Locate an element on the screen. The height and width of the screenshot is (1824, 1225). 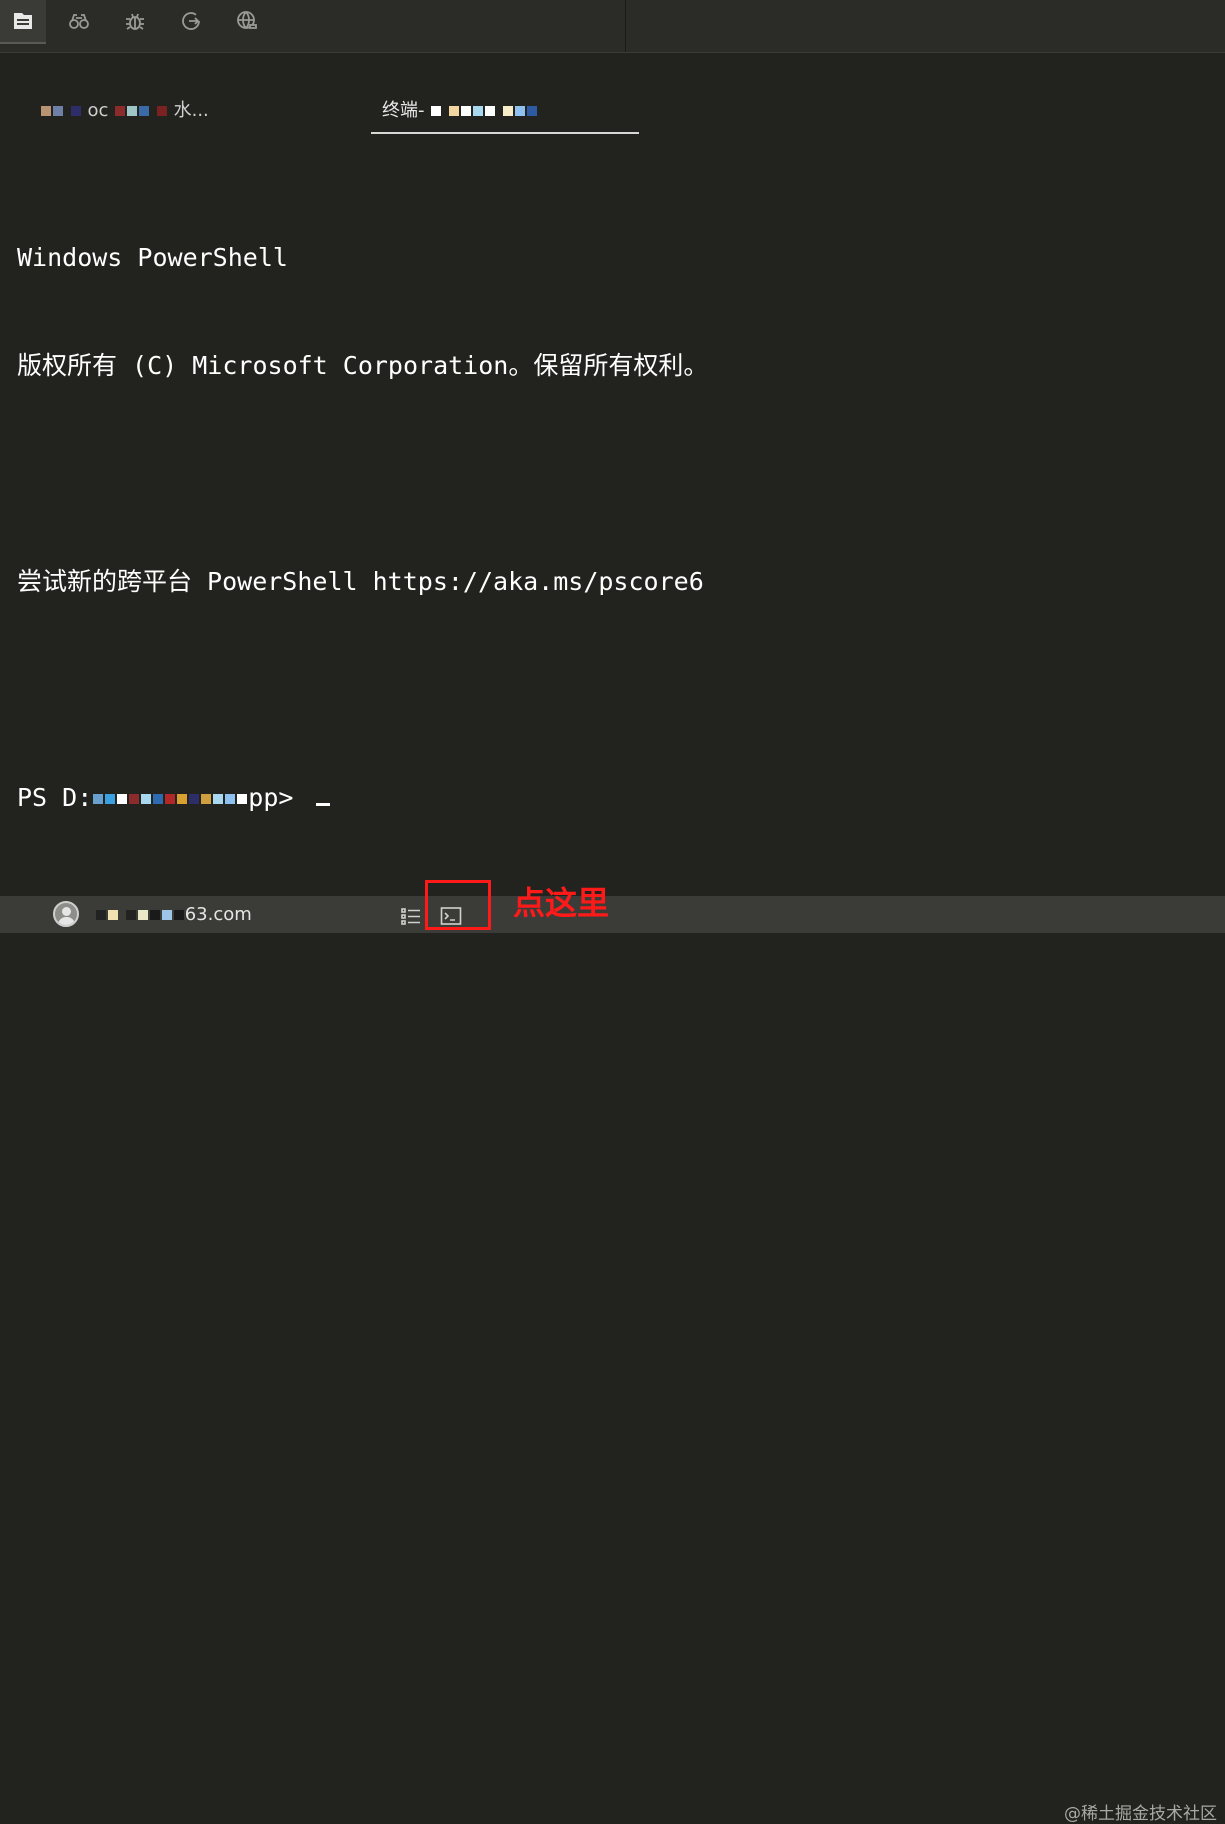
debug-button is located at coordinates (135, 21).